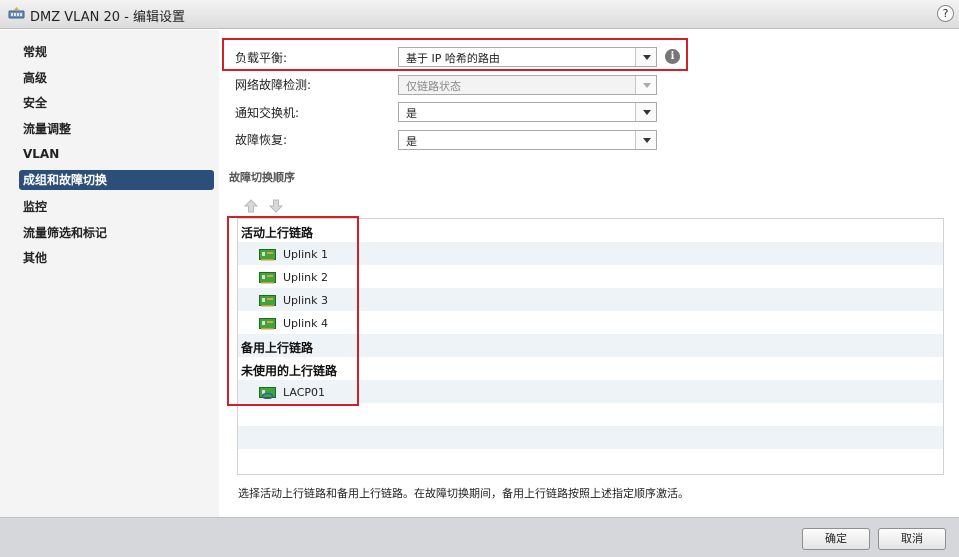 The image size is (959, 557). What do you see at coordinates (305, 323) in the screenshot?
I see `uplink-label: Uplink 4` at bounding box center [305, 323].